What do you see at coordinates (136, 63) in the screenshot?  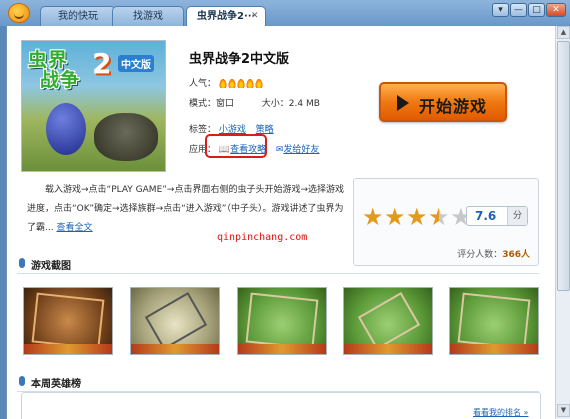 I see `cover-subtitle: 中文版` at bounding box center [136, 63].